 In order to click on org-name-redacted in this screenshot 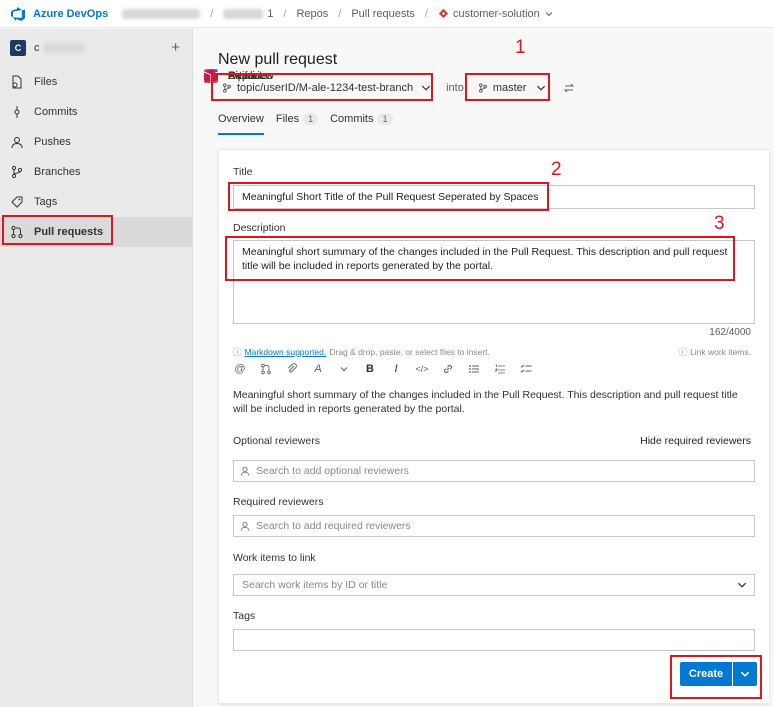, I will do `click(161, 13)`.